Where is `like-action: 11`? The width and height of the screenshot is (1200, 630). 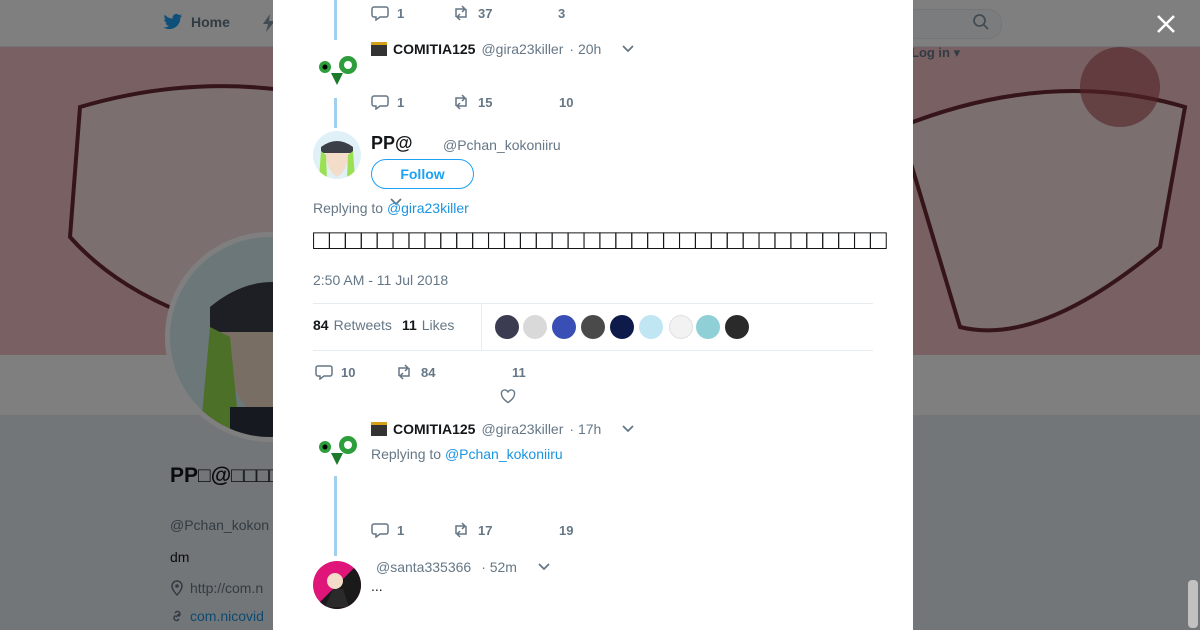 like-action: 11 is located at coordinates (519, 372).